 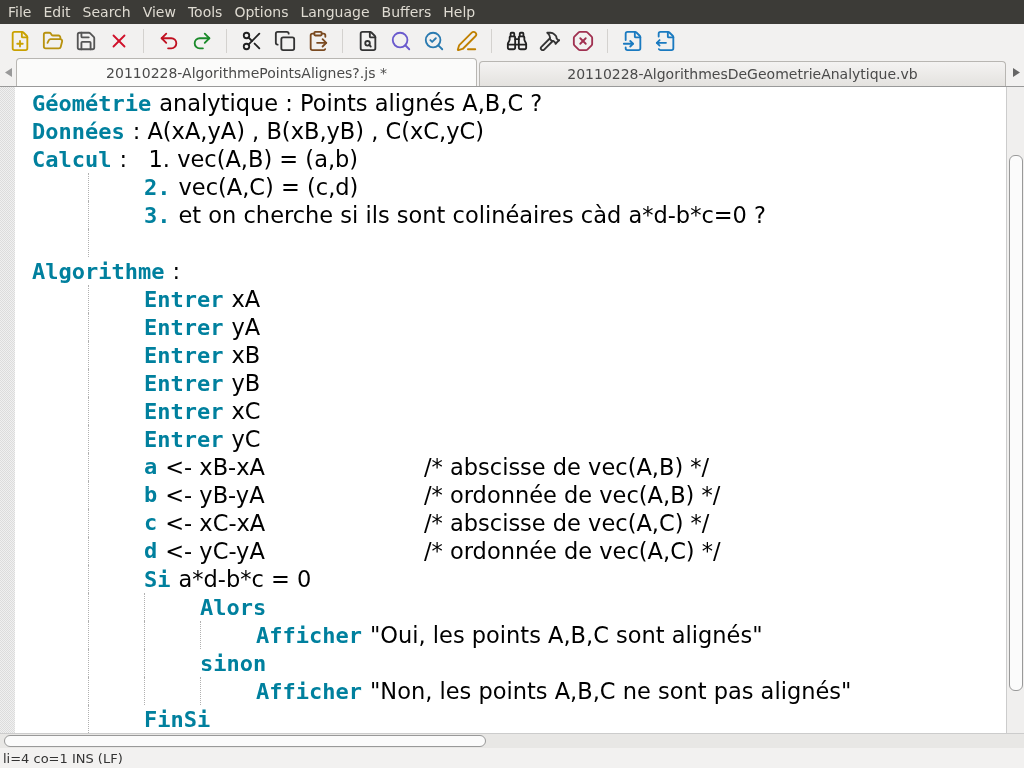 I want to click on horizontal-scrollbar, so click(x=512, y=740).